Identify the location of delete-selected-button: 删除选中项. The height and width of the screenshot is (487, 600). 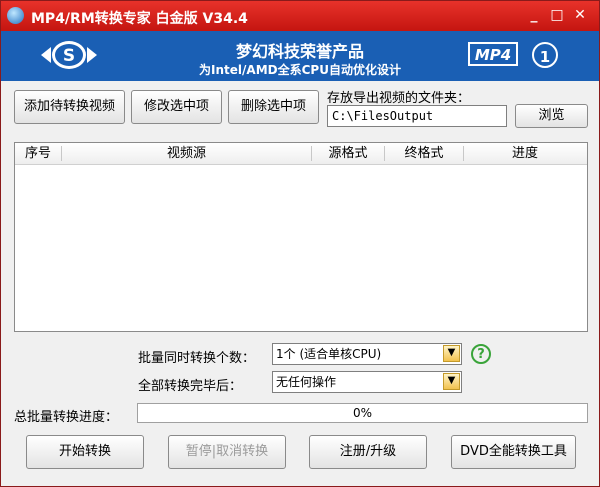
(273, 107).